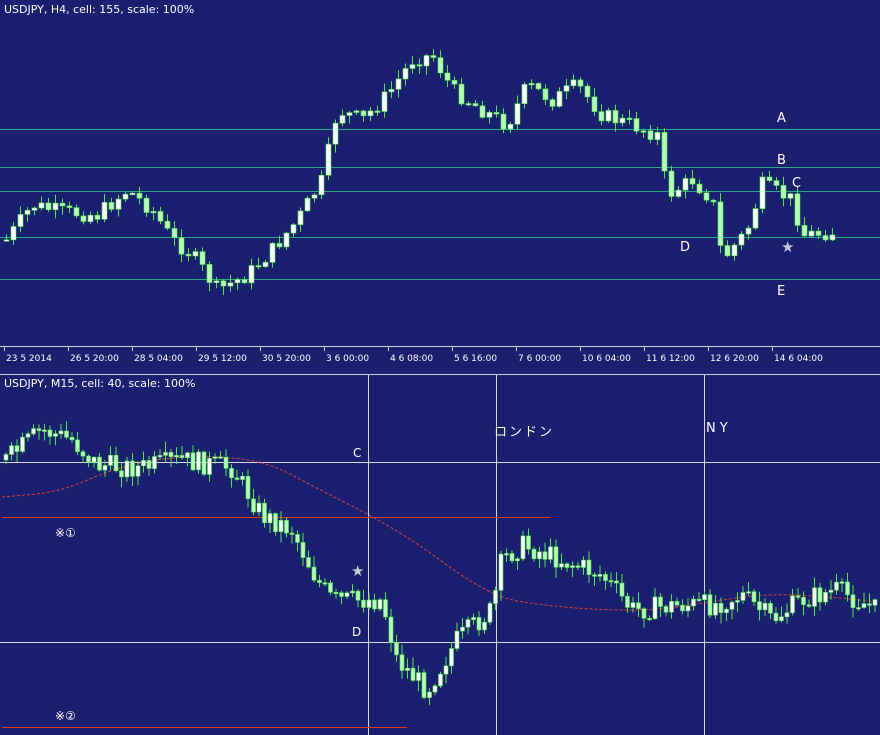  I want to click on x-tick-label: 7 6 00:00, so click(539, 359).